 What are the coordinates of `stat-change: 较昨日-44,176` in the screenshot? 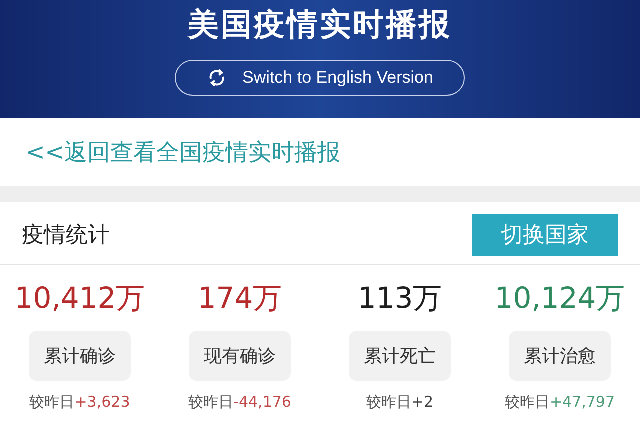 It's located at (240, 402).